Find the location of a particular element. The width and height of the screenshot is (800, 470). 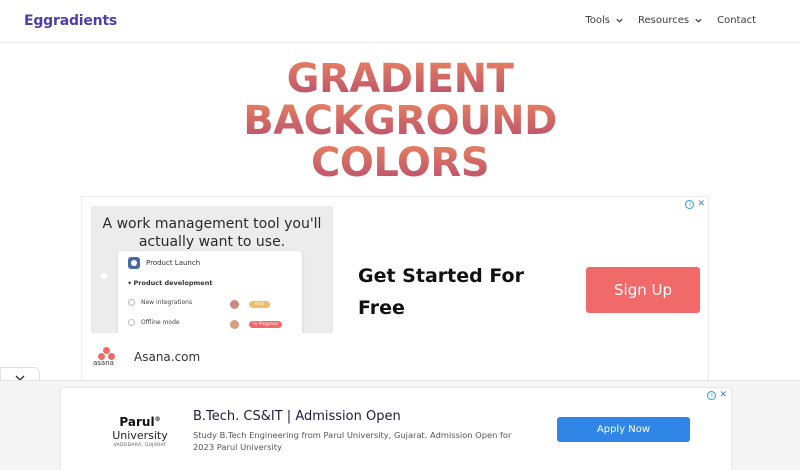

main-nav: Tools Resources Contact is located at coordinates (670, 20).